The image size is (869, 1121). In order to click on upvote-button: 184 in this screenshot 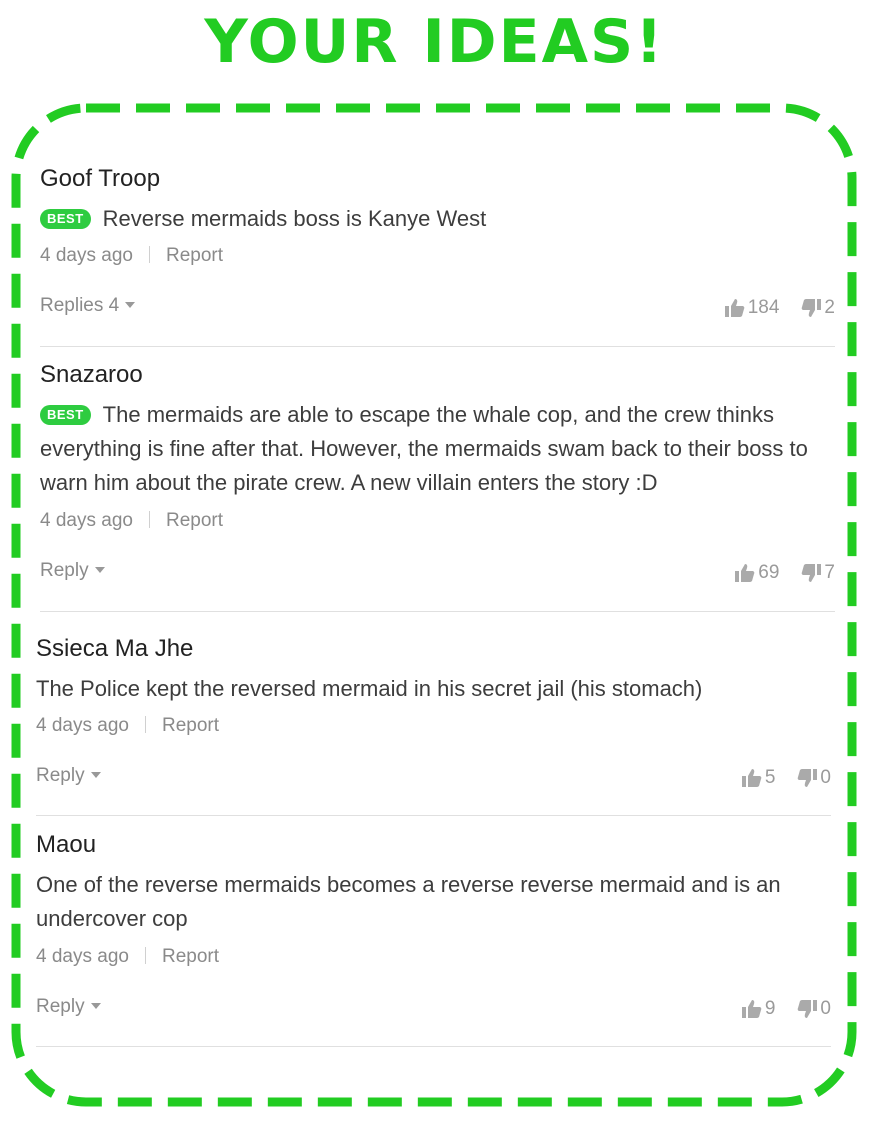, I will do `click(752, 308)`.